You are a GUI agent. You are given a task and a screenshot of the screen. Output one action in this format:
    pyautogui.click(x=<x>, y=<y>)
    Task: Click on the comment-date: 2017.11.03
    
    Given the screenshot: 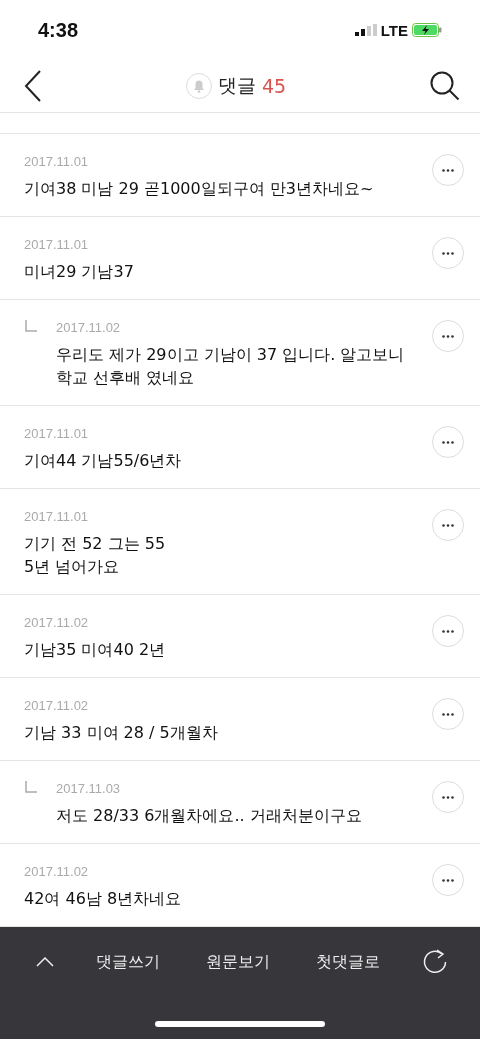 What is the action you would take?
    pyautogui.click(x=89, y=789)
    